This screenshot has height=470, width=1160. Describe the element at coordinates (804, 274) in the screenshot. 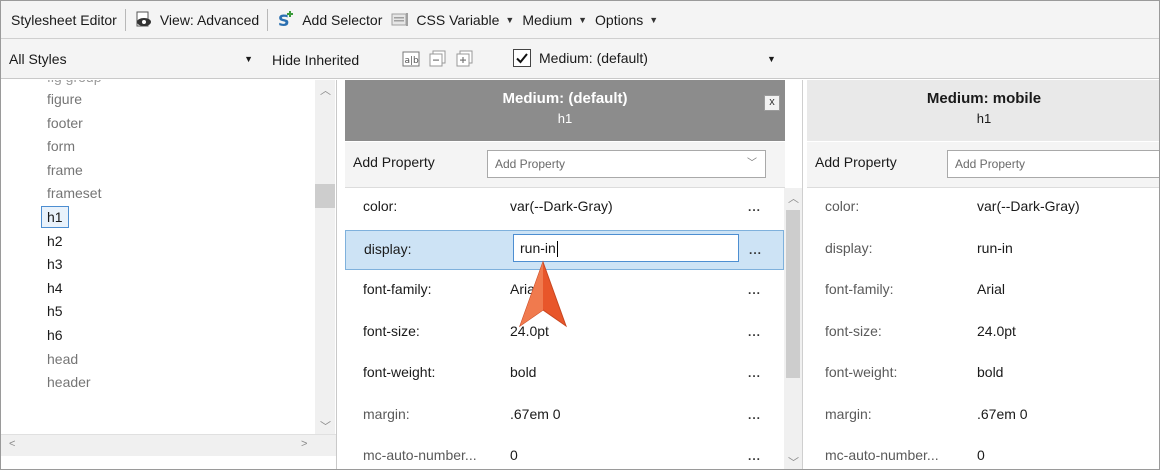

I see `panel-divider` at that location.